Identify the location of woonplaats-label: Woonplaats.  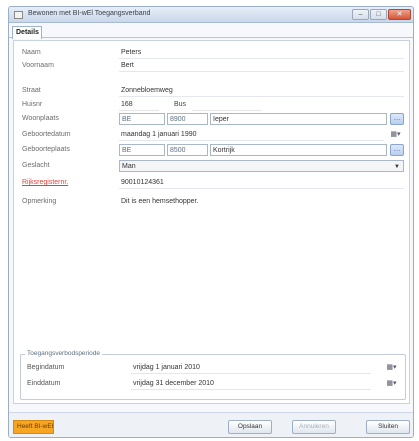
(40, 118).